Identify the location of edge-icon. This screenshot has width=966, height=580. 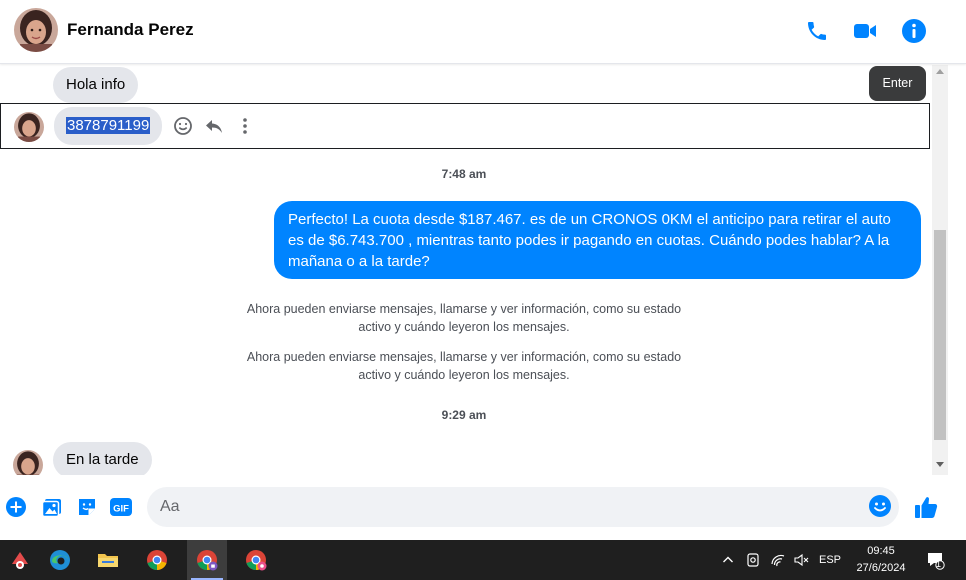
(60, 560).